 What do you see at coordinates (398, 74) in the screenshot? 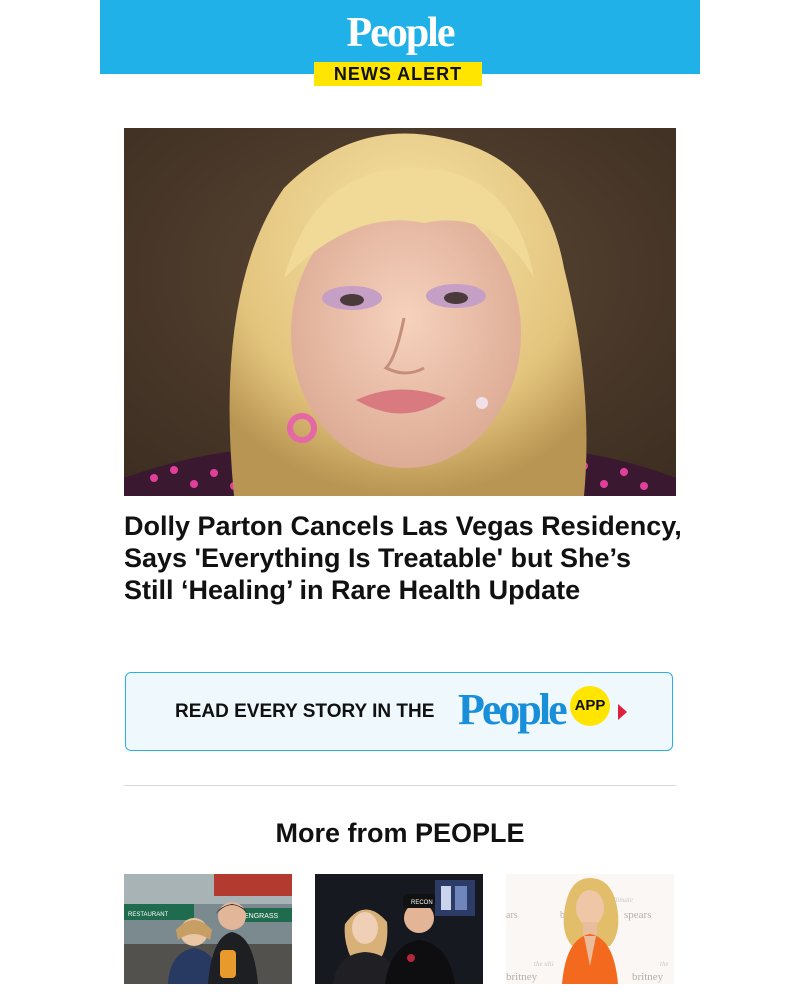
I see `news-alert-badge: NEWS ALERT` at bounding box center [398, 74].